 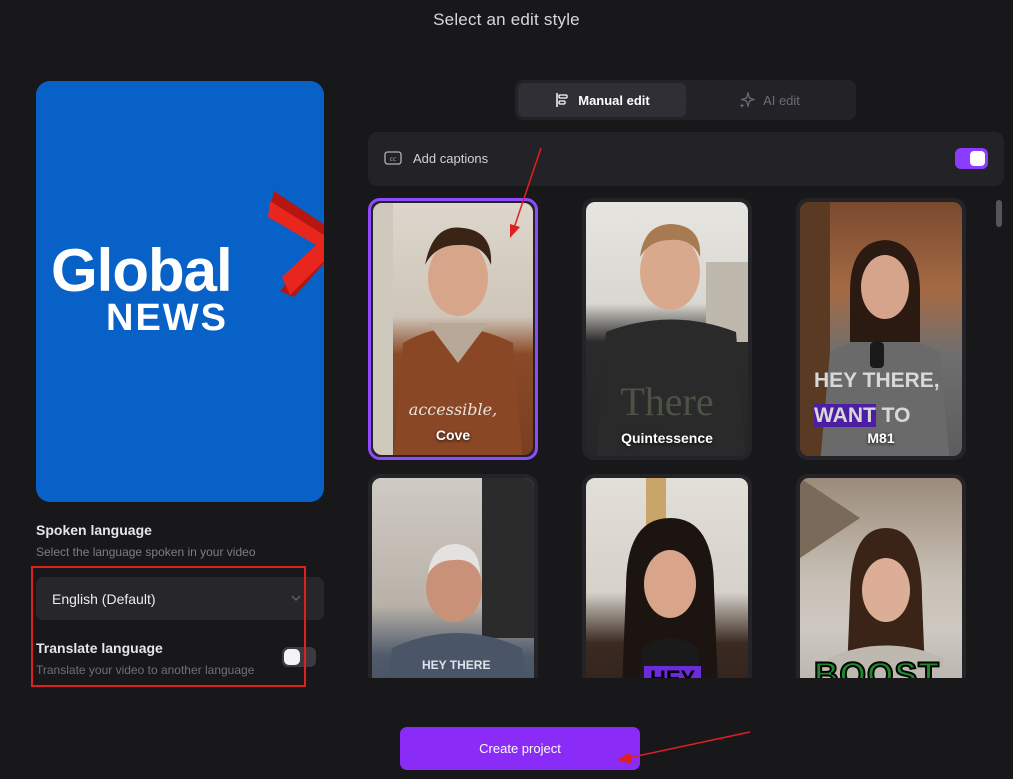 I want to click on tab-manual-edit-label: Manual edit, so click(x=614, y=100).